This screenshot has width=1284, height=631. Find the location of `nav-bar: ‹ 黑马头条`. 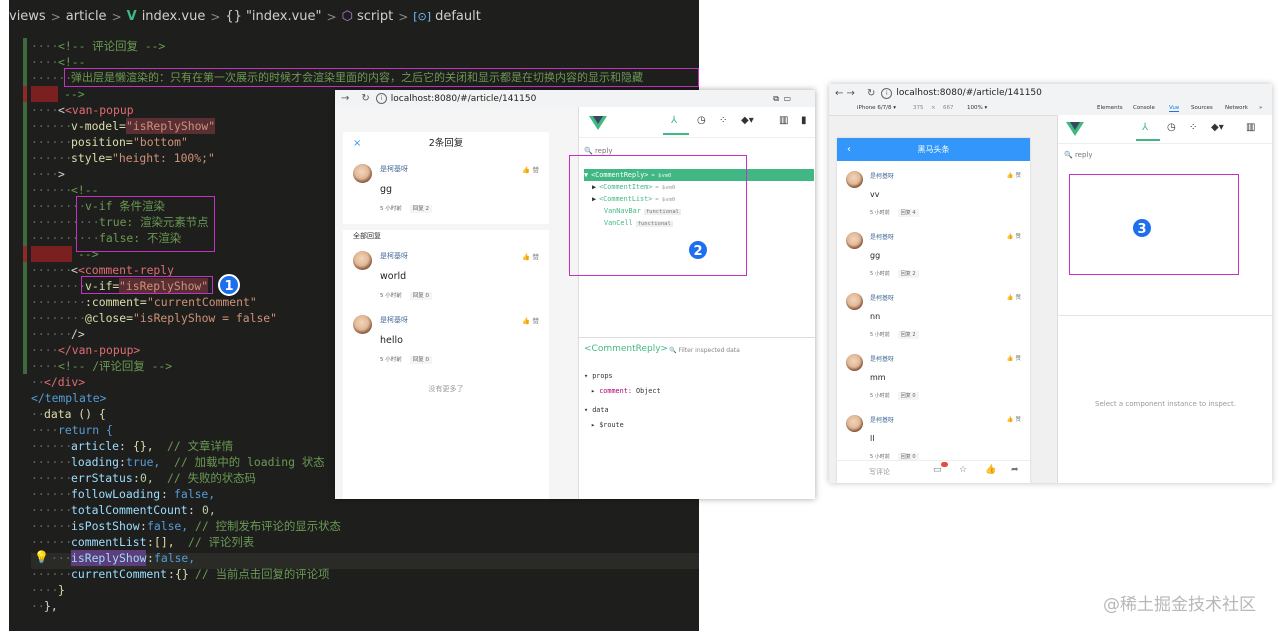

nav-bar: ‹ 黑马头条 is located at coordinates (933, 149).